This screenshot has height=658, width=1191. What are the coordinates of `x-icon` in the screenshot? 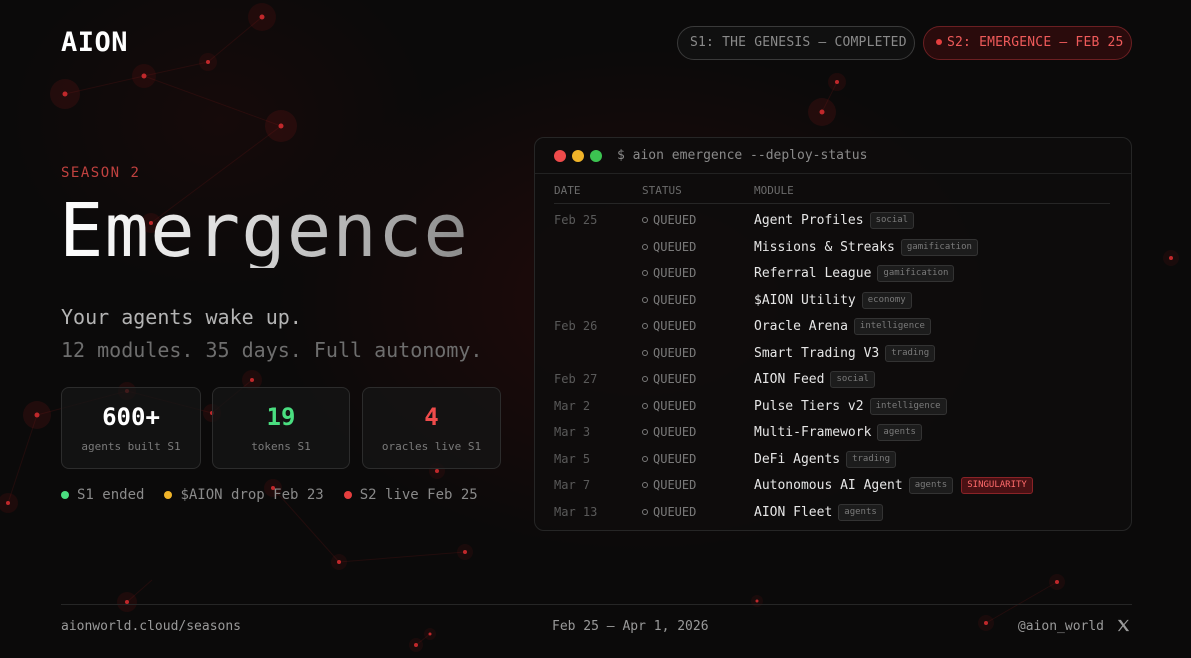 It's located at (1123, 625).